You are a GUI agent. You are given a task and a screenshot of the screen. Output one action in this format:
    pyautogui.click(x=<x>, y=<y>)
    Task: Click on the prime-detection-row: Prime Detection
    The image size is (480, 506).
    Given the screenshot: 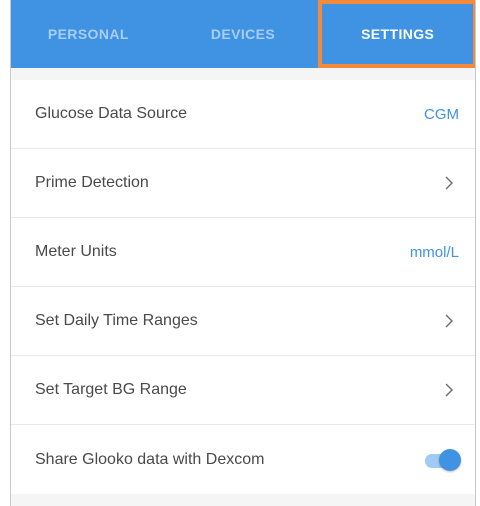 What is the action you would take?
    pyautogui.click(x=243, y=183)
    